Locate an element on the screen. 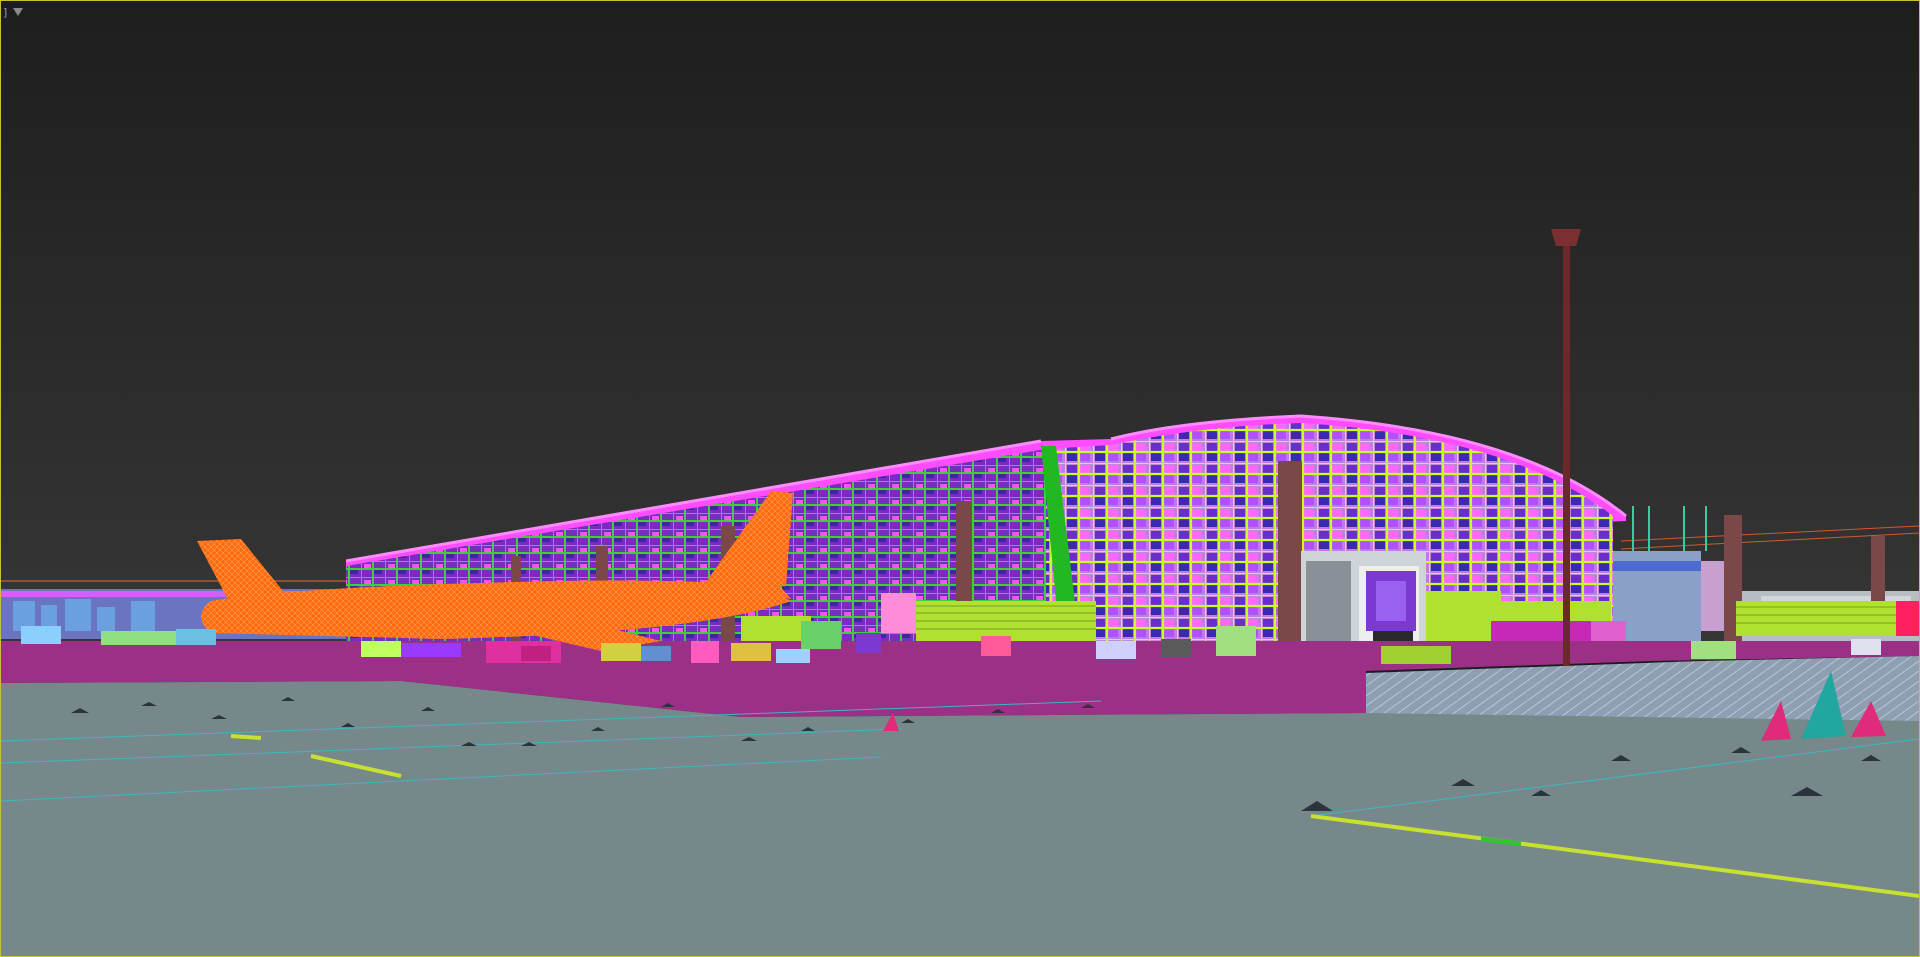 The height and width of the screenshot is (957, 1920). viewport-label-menu: ] is located at coordinates (13, 12).